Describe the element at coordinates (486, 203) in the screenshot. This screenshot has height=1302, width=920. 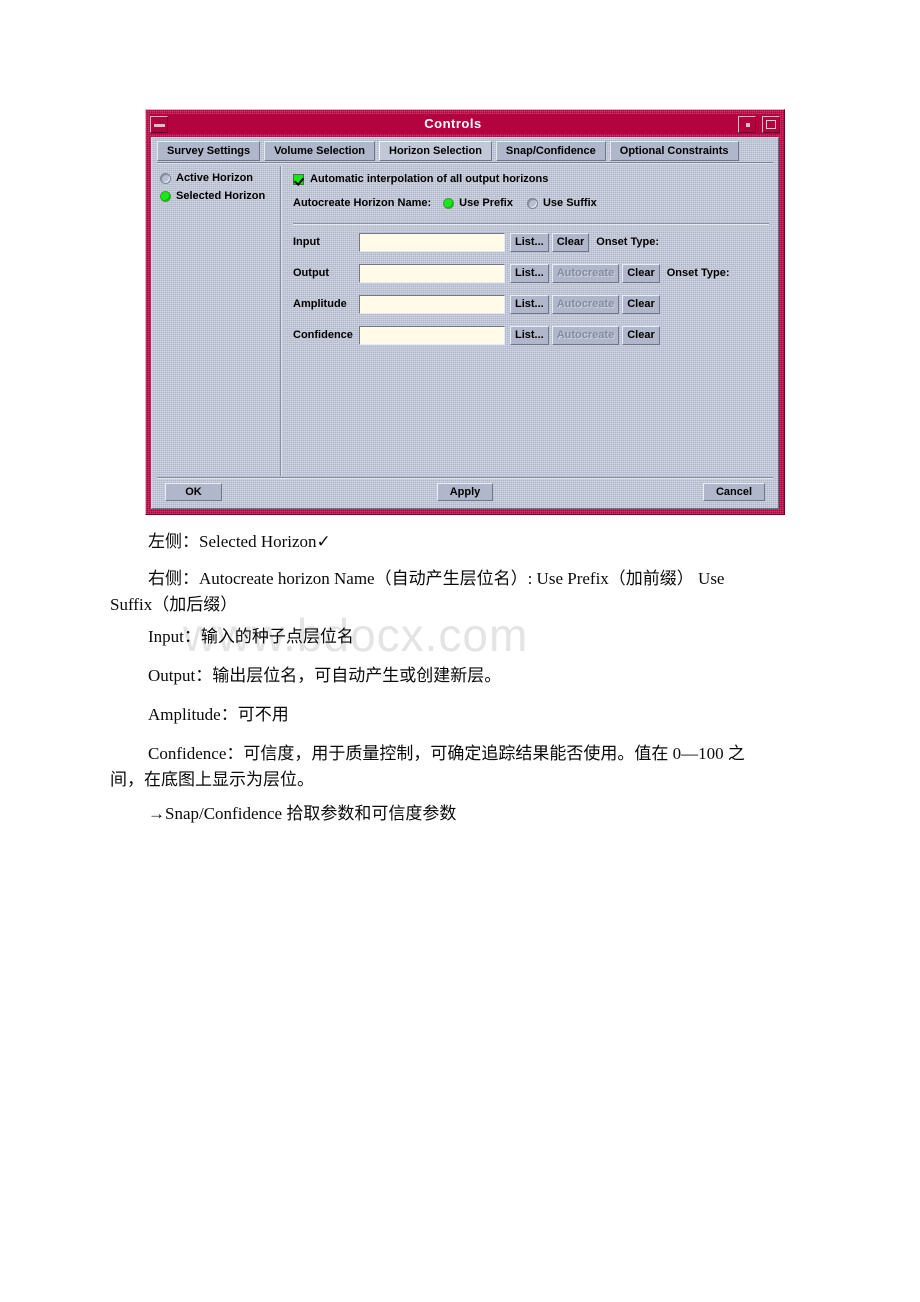
I see `radio-use-prefix-label: Use Prefix` at that location.